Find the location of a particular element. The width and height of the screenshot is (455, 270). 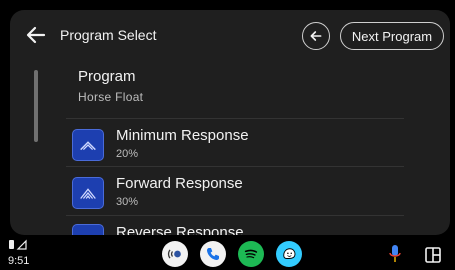

battery-icon is located at coordinates (11, 244).